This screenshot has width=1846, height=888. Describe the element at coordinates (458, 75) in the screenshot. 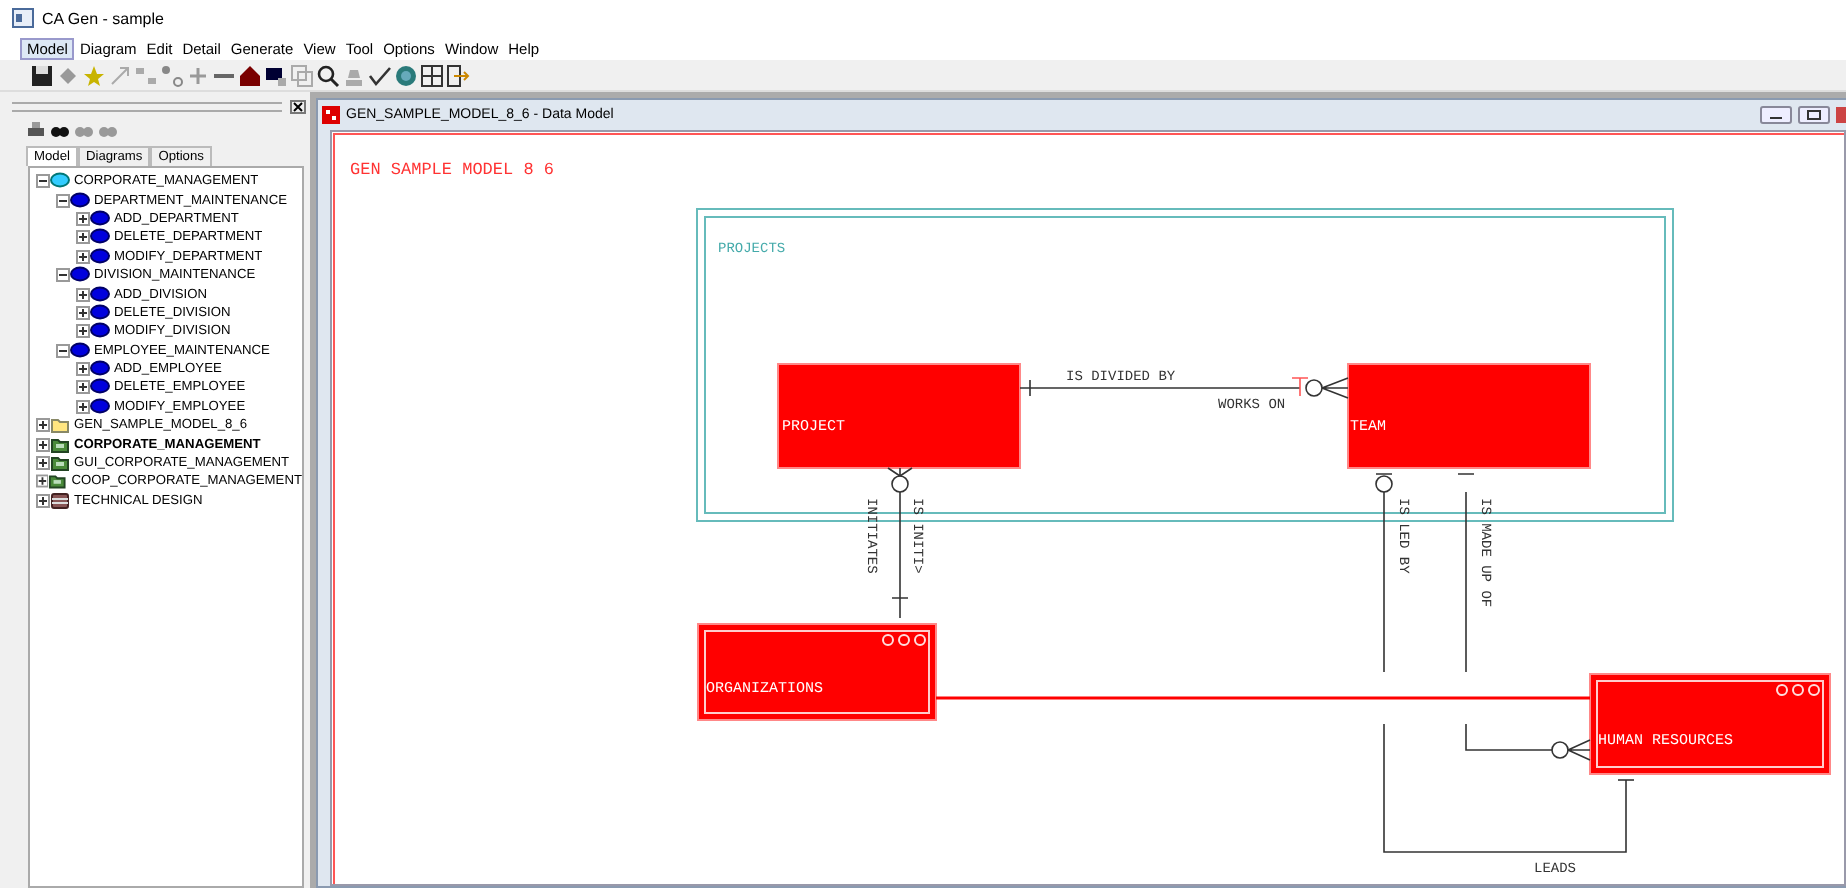

I see `exit-icon` at that location.